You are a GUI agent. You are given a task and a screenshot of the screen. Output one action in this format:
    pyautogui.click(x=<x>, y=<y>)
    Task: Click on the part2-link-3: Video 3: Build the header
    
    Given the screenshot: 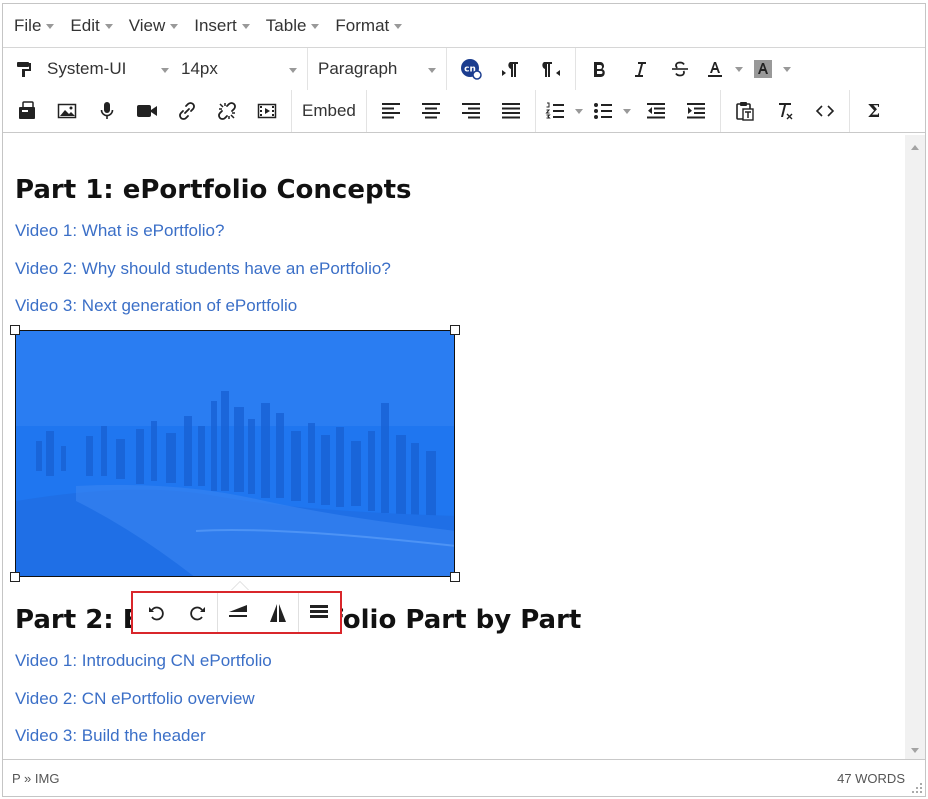 What is the action you would take?
    pyautogui.click(x=110, y=736)
    